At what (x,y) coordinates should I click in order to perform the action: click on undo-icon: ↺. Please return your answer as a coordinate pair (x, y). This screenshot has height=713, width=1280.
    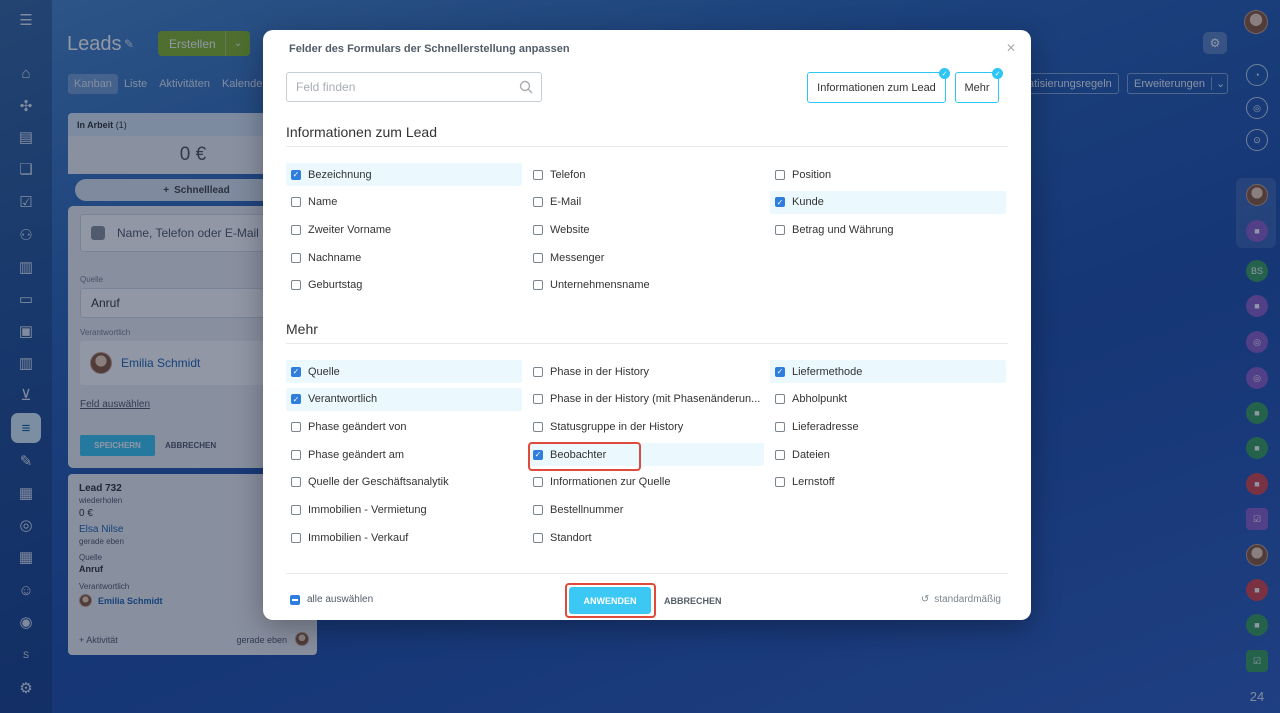
    Looking at the image, I should click on (925, 599).